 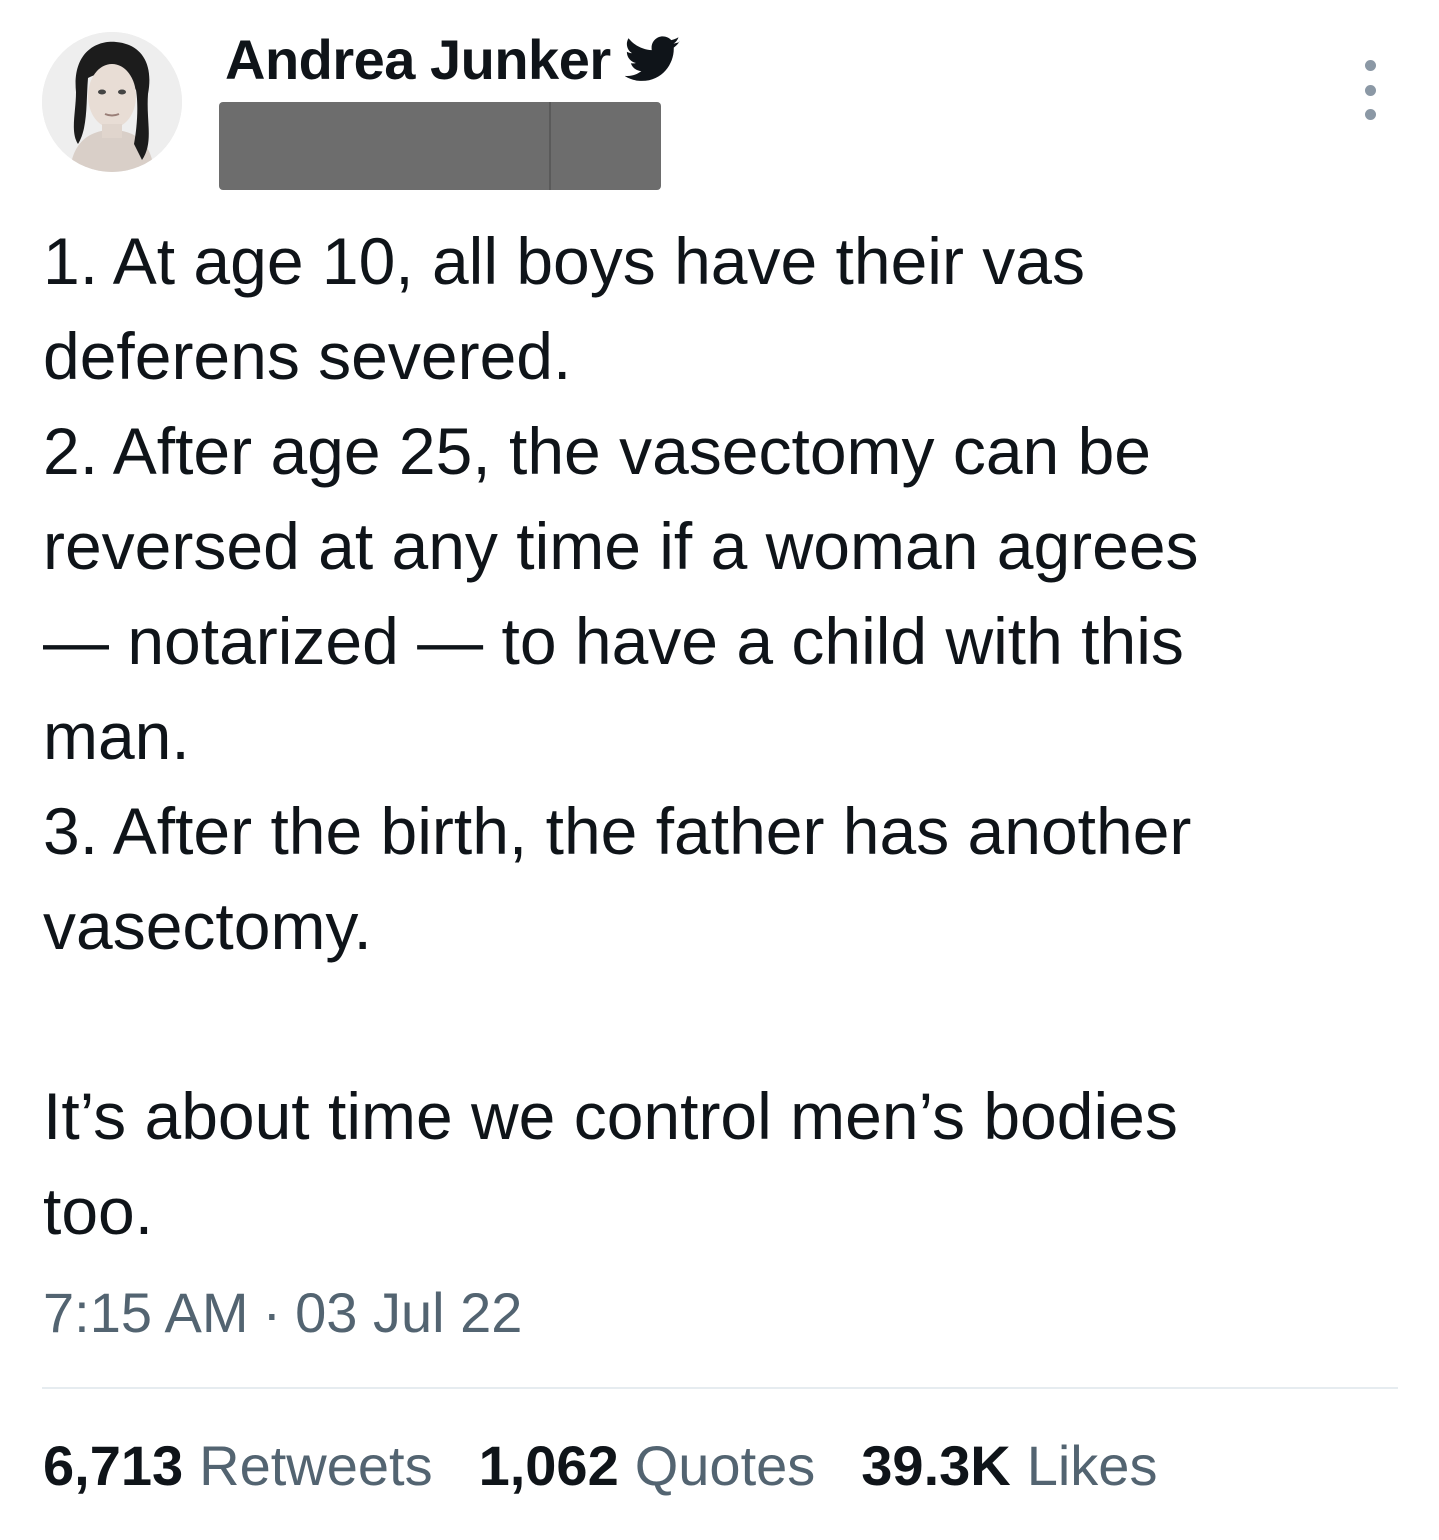 What do you see at coordinates (610, 1116) in the screenshot?
I see `tweet-line: It’s about time we control men’s bodies` at bounding box center [610, 1116].